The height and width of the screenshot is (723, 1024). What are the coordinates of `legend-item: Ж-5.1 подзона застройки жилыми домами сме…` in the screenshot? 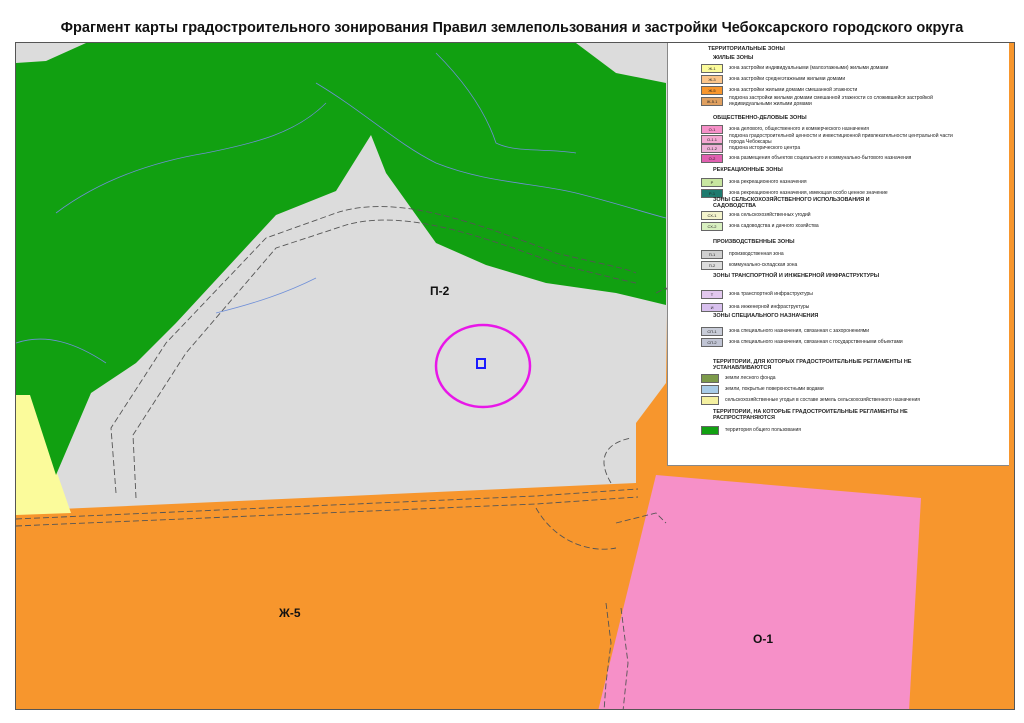 It's located at (835, 101).